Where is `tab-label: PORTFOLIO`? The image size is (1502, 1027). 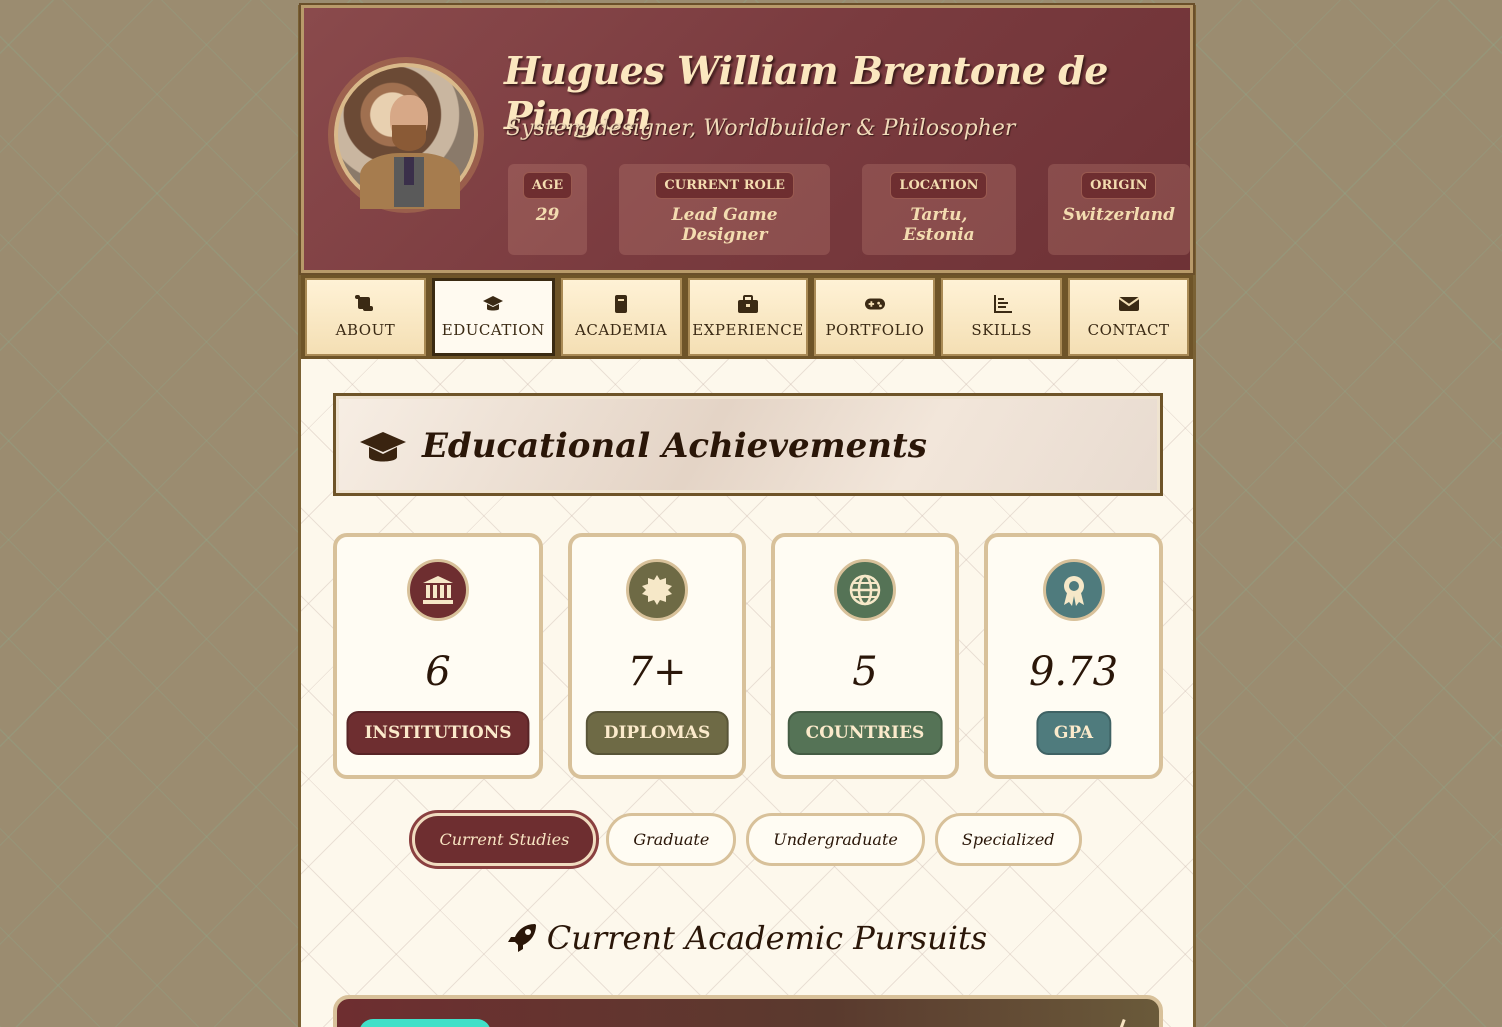
tab-label: PORTFOLIO is located at coordinates (875, 330).